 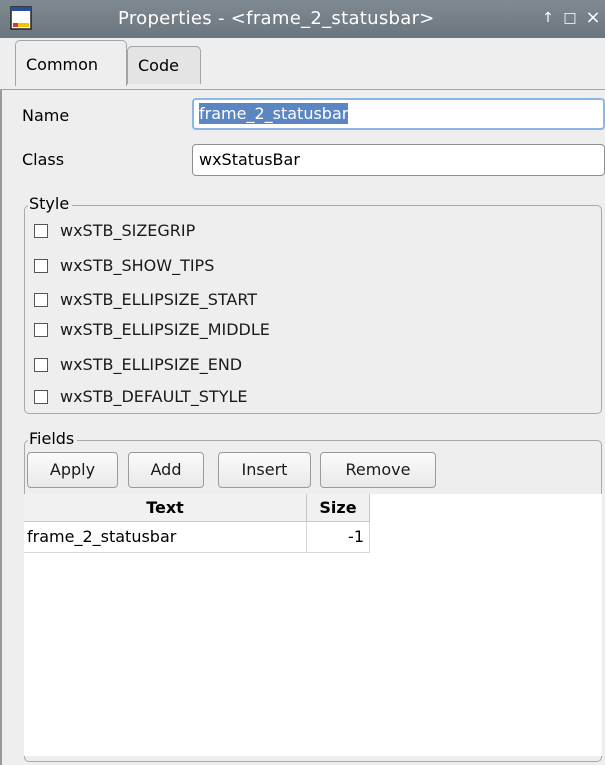 I want to click on name-field: frame_2_statusbar, so click(x=398, y=114).